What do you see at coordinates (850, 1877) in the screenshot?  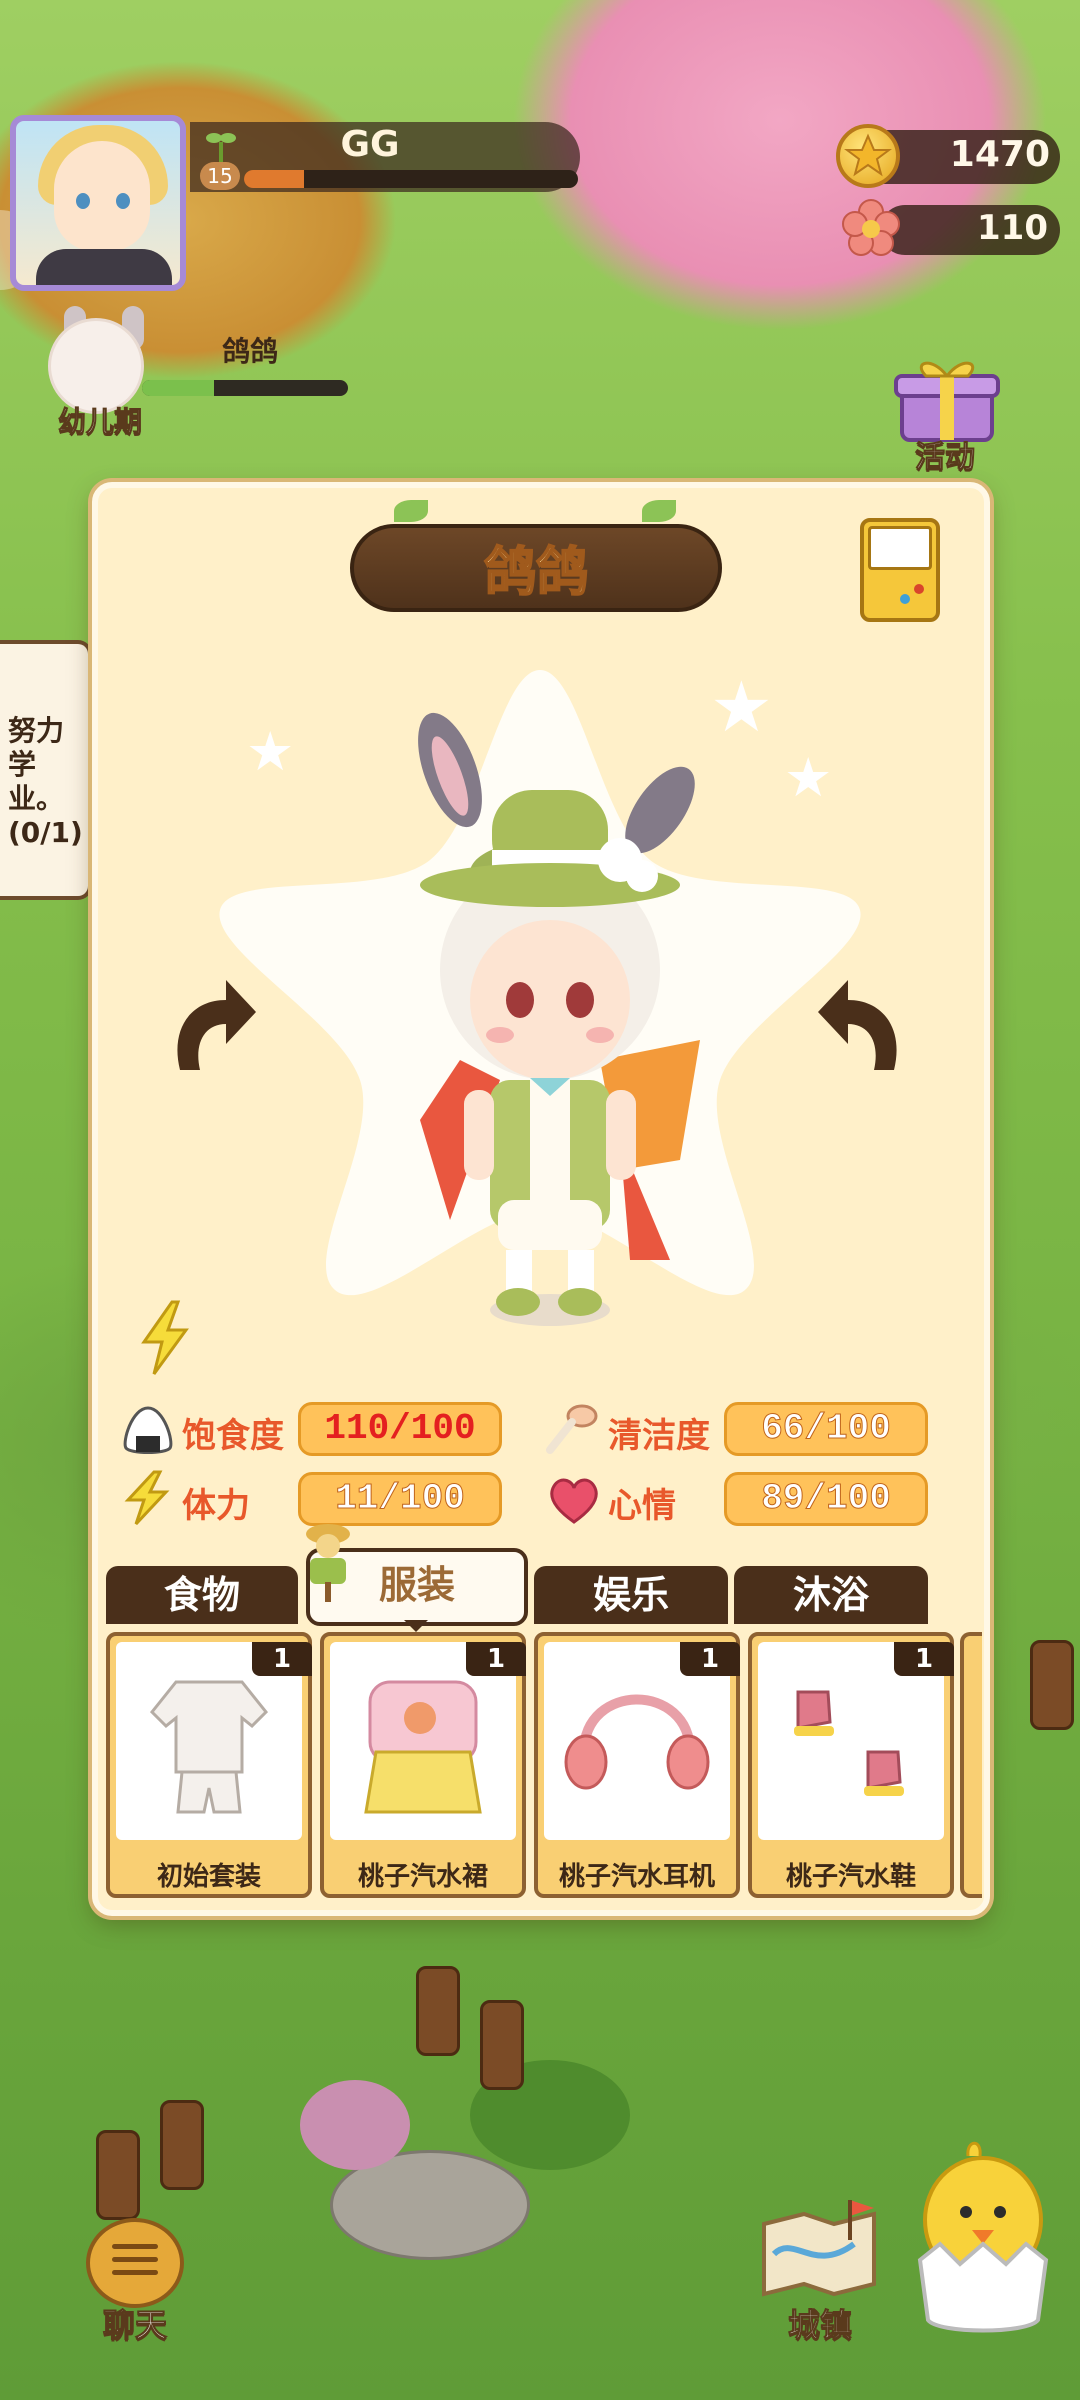 I see `item-name: 桃子汽水鞋` at bounding box center [850, 1877].